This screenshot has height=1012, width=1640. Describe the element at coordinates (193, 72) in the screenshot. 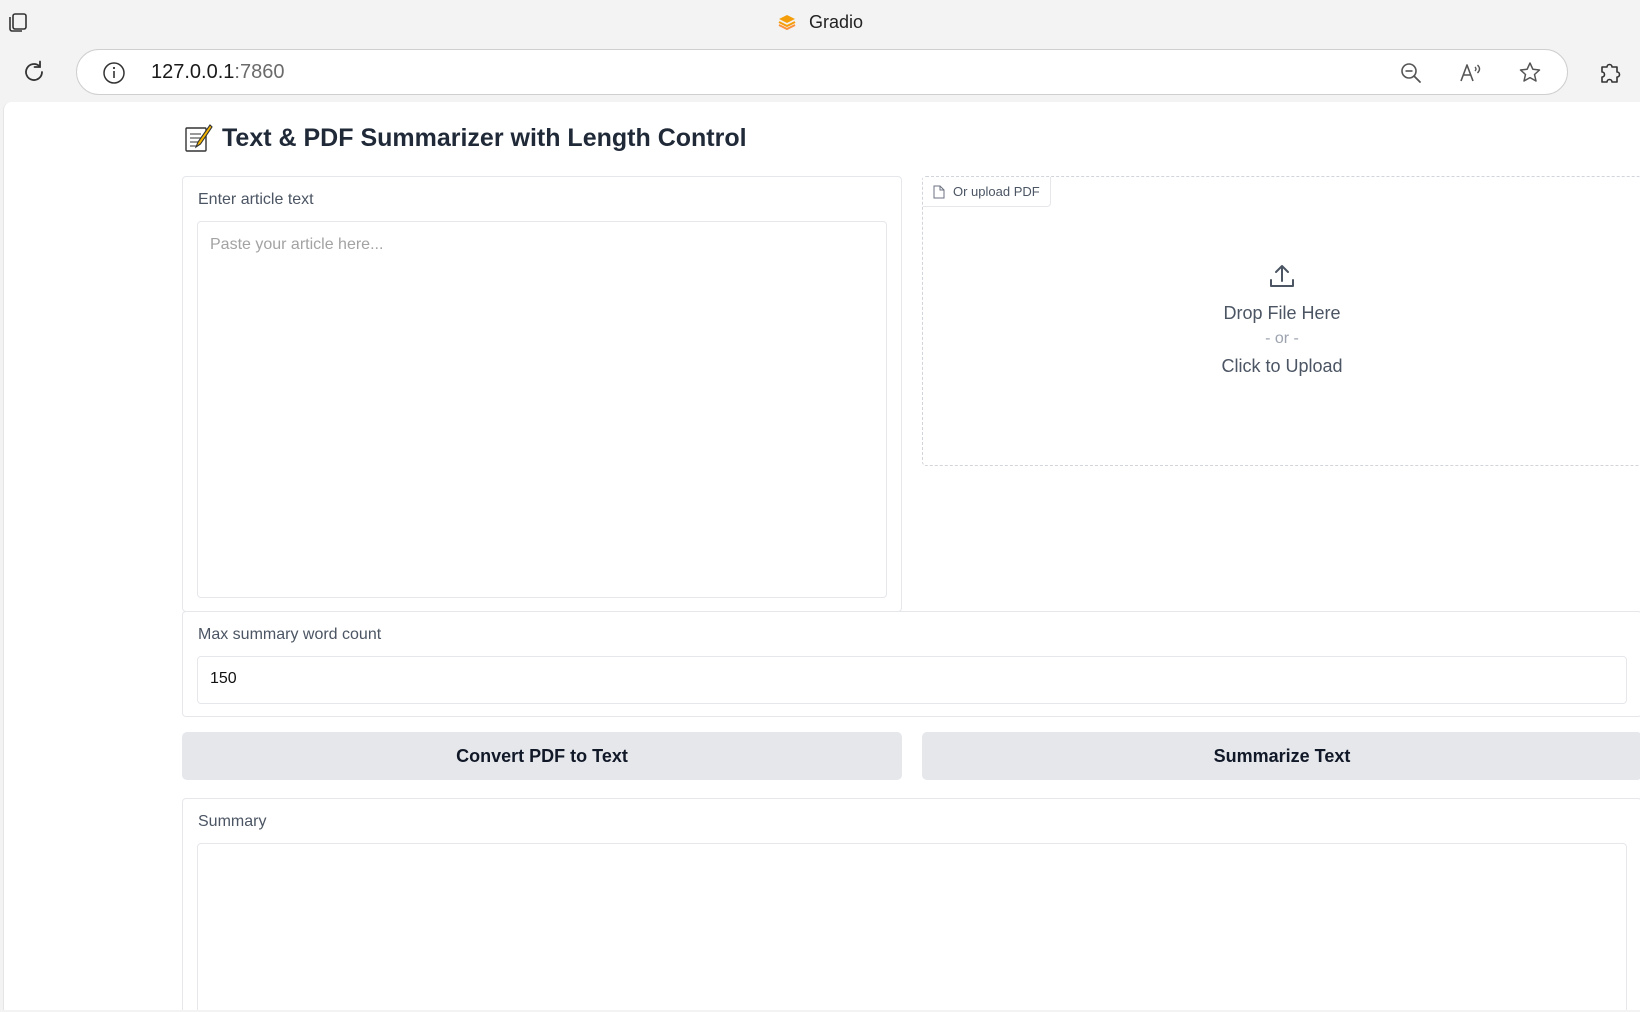

I see `url-host: 127.0.0.1` at that location.